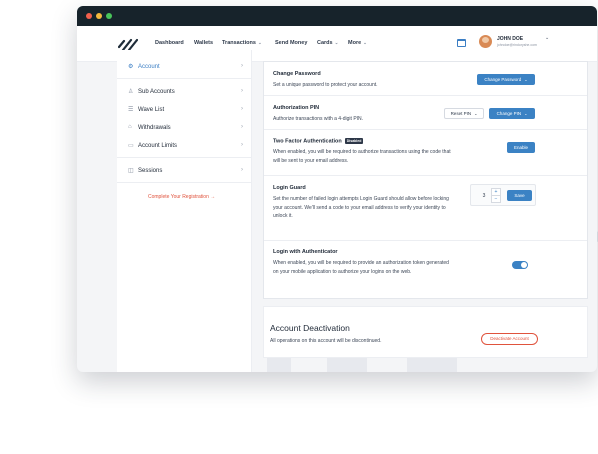  Describe the element at coordinates (131, 67) in the screenshot. I see `gear-icon: ⚙` at that location.